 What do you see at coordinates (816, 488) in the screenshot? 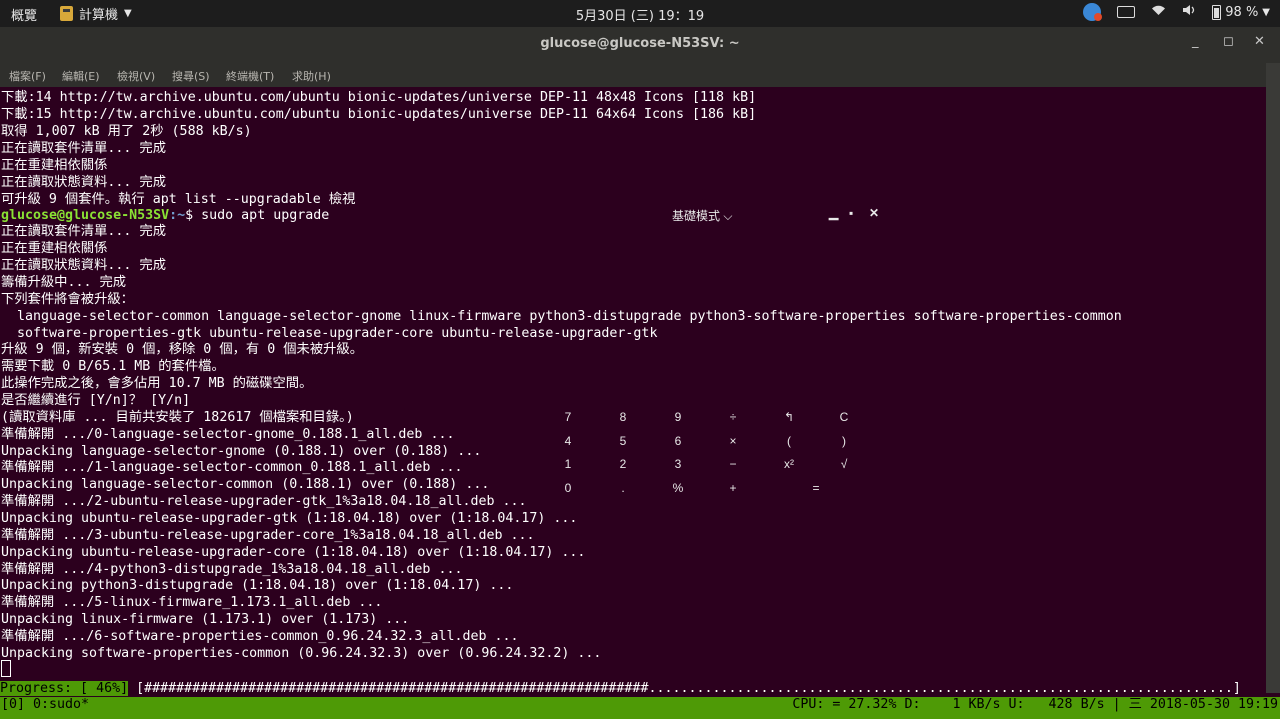
I see `key-equals: =` at bounding box center [816, 488].